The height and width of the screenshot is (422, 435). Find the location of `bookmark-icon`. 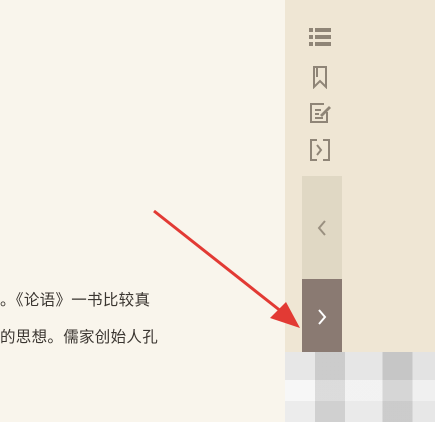

bookmark-icon is located at coordinates (320, 77).